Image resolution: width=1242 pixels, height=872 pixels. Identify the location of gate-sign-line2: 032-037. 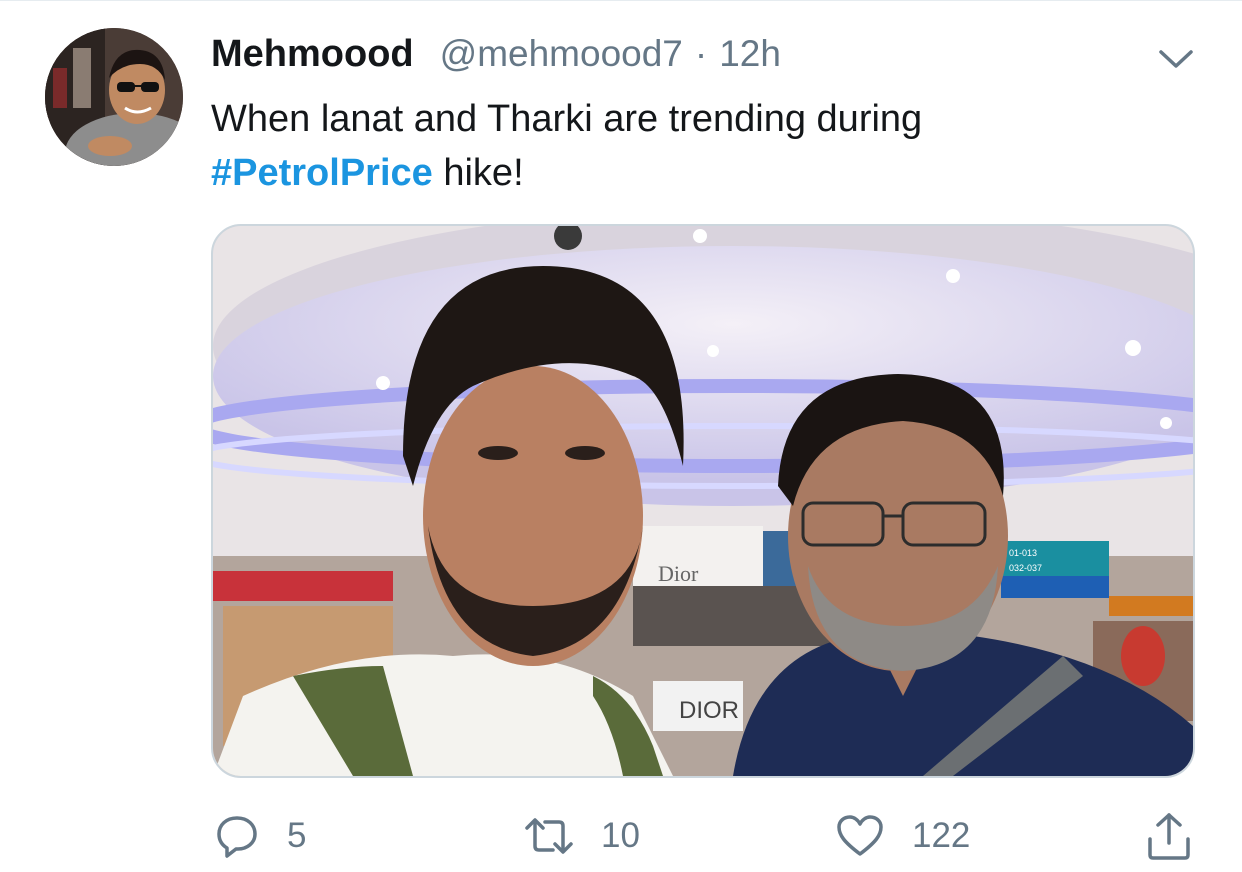
(1025, 568).